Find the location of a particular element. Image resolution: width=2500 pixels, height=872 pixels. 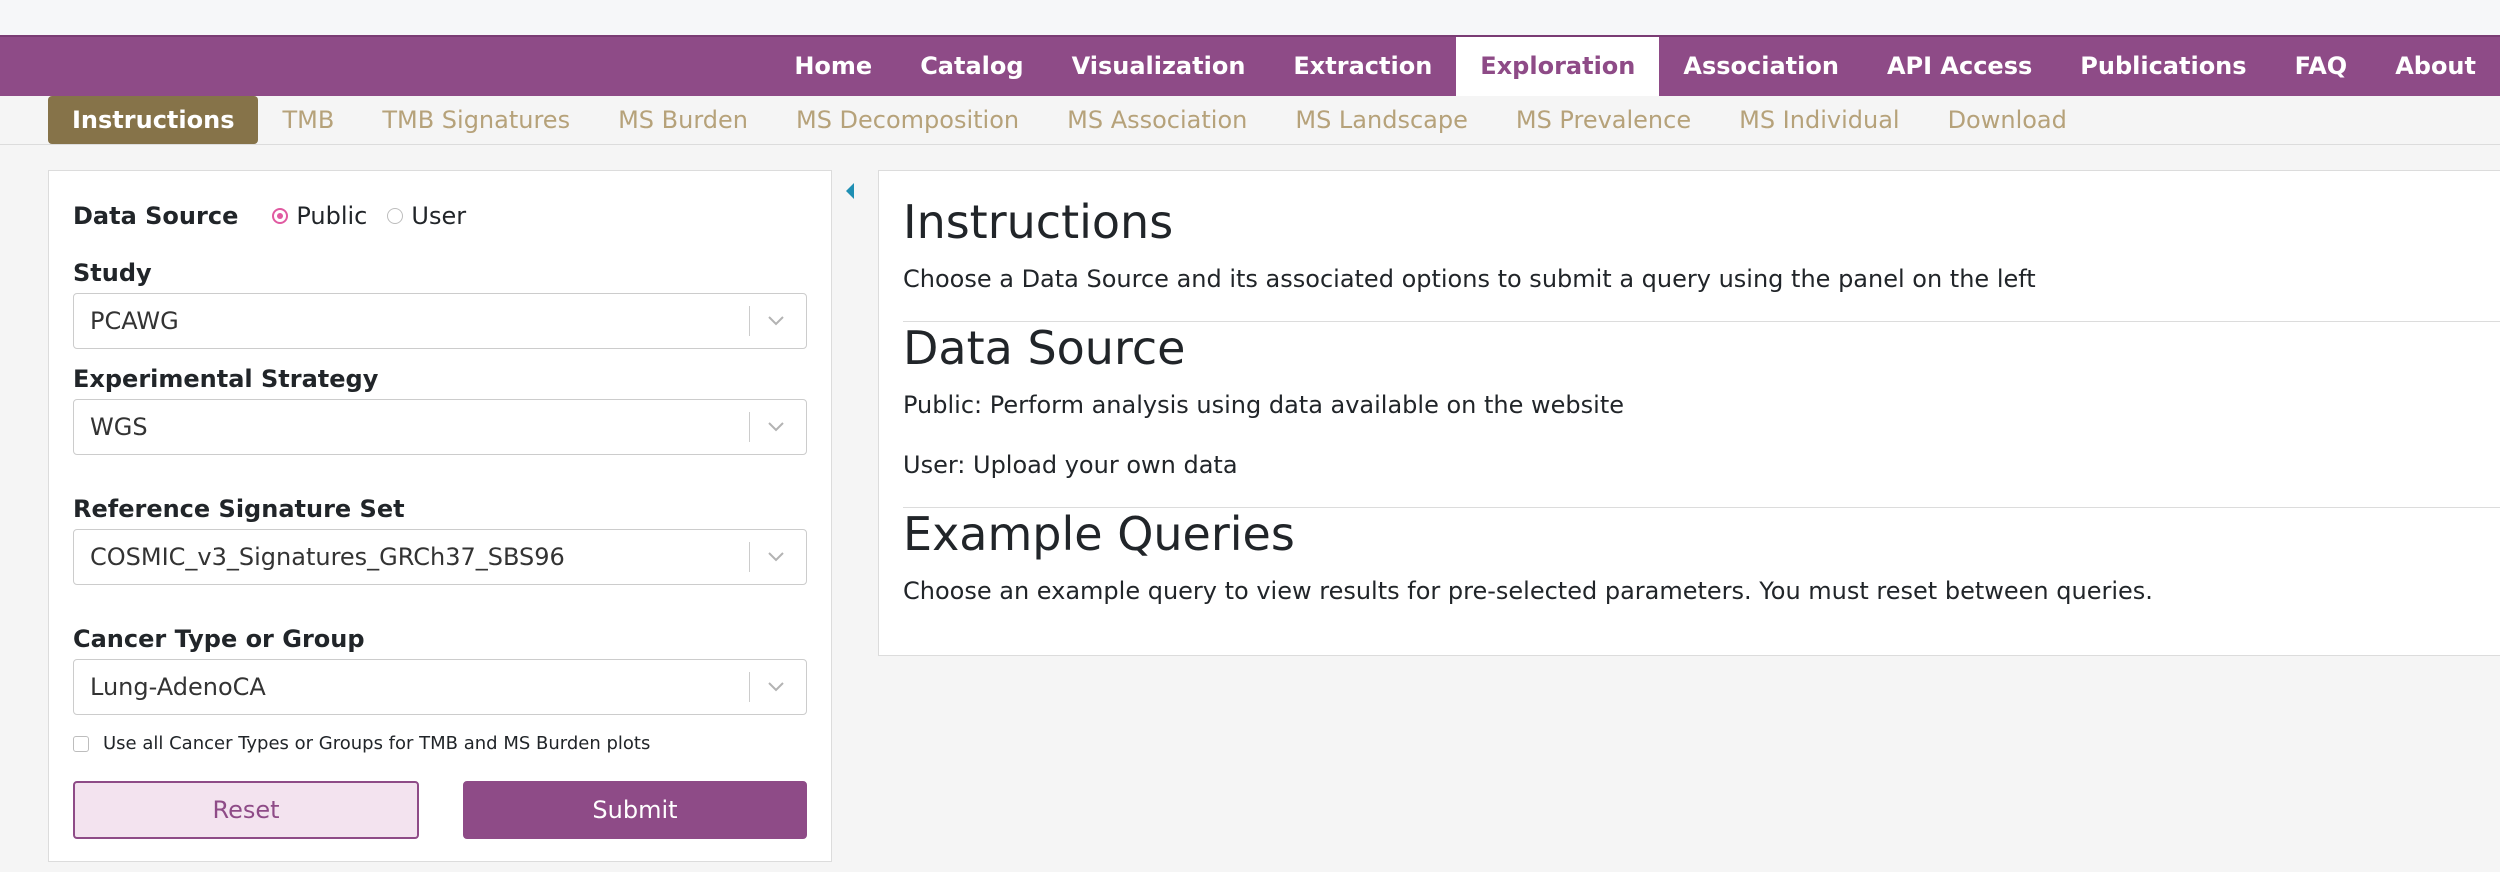

use-all-cancer-types-checkbox is located at coordinates (81, 743).